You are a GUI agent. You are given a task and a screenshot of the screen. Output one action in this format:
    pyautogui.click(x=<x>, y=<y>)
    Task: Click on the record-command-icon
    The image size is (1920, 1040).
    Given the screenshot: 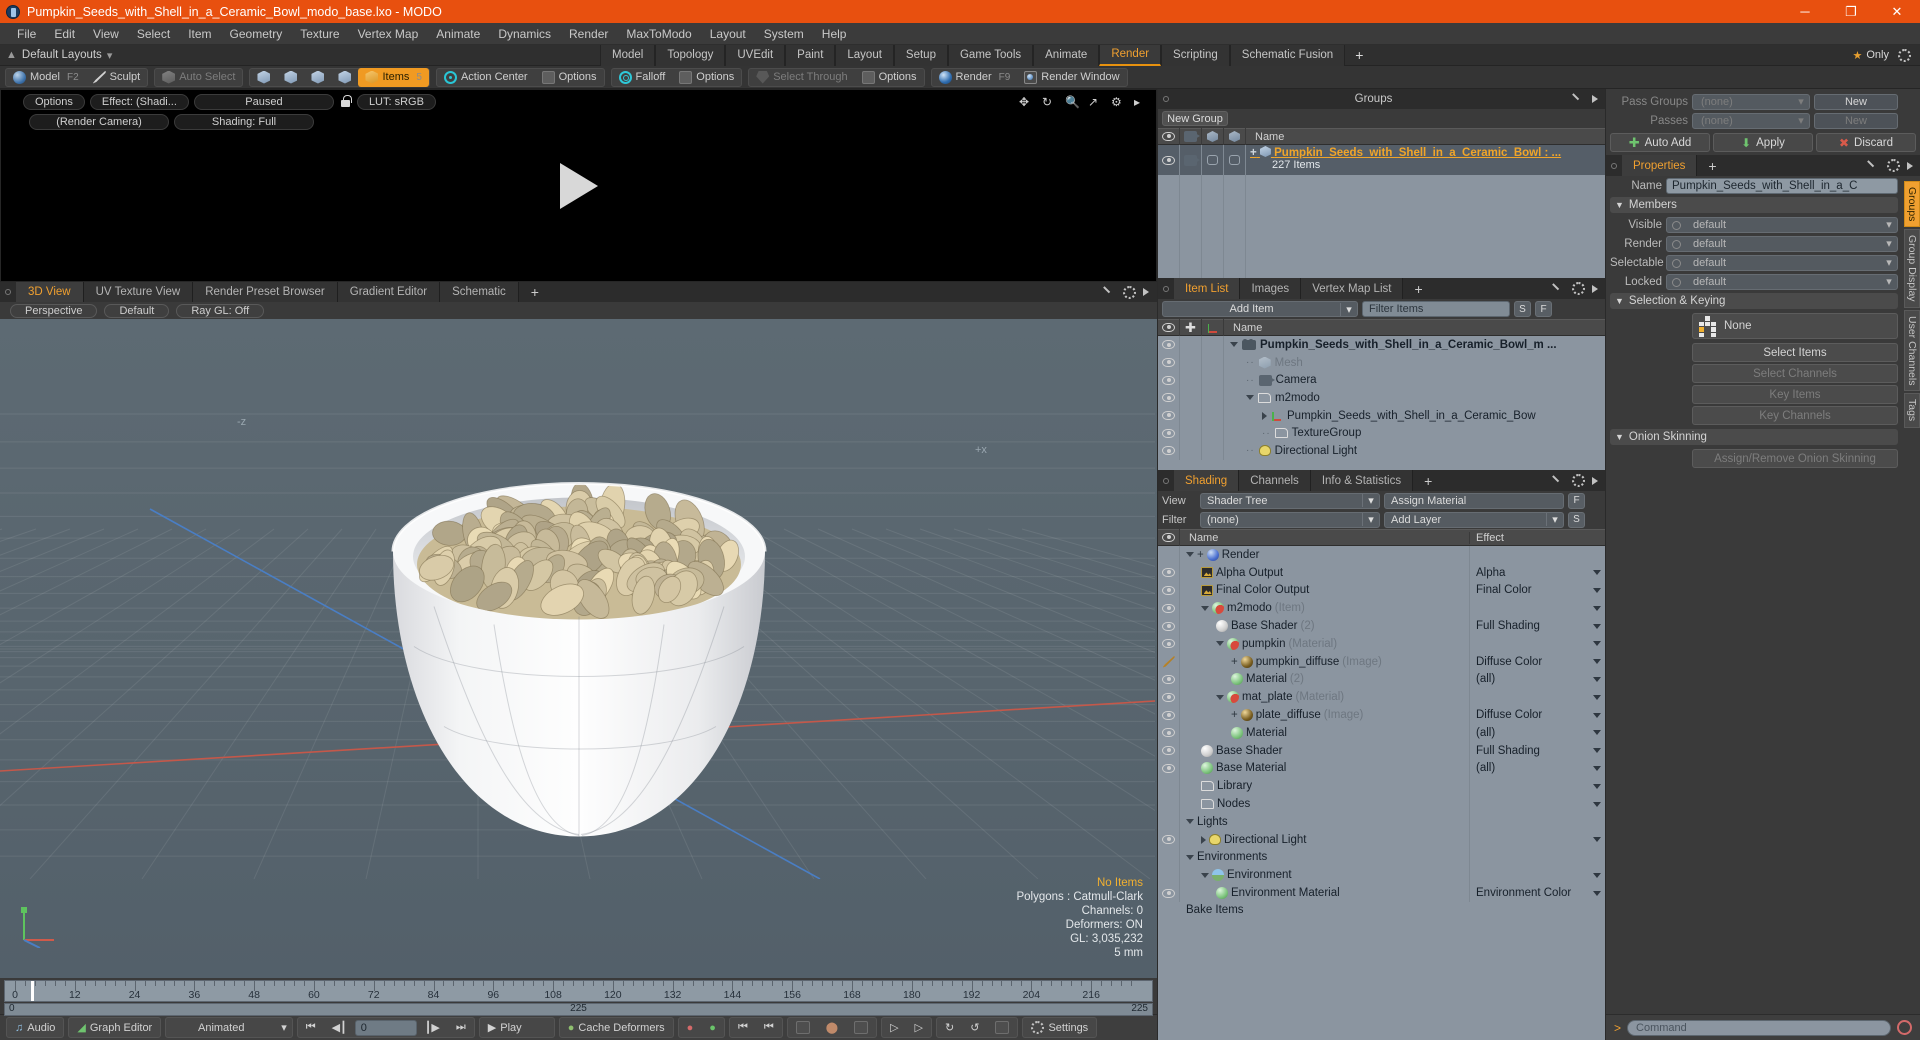 What is the action you would take?
    pyautogui.click(x=1904, y=1027)
    